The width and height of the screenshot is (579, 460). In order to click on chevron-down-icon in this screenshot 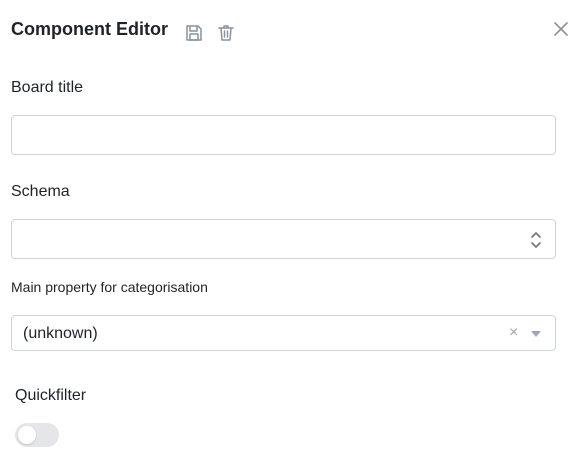, I will do `click(536, 334)`.